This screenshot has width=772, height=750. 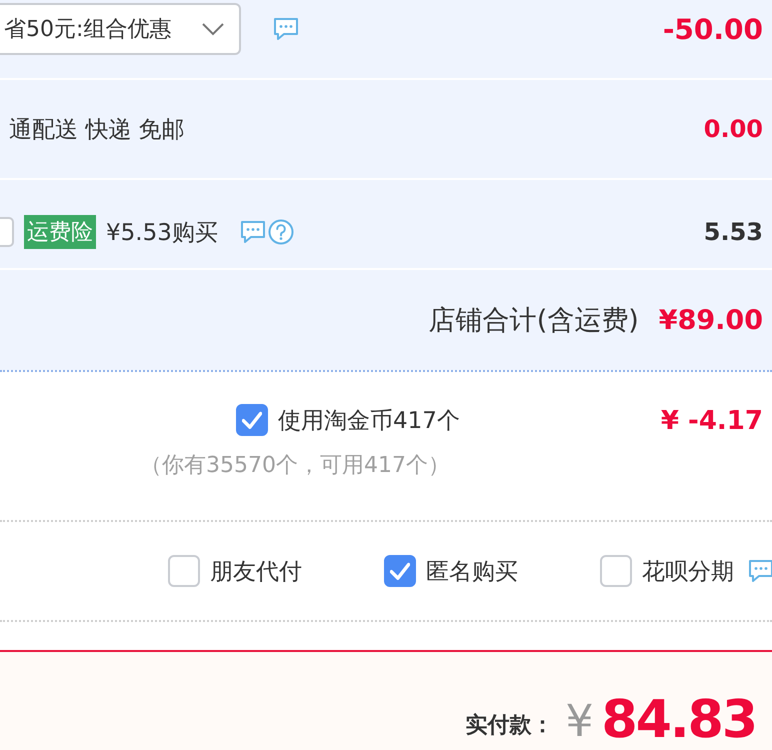 I want to click on discount-amount: -50.00, so click(x=712, y=29).